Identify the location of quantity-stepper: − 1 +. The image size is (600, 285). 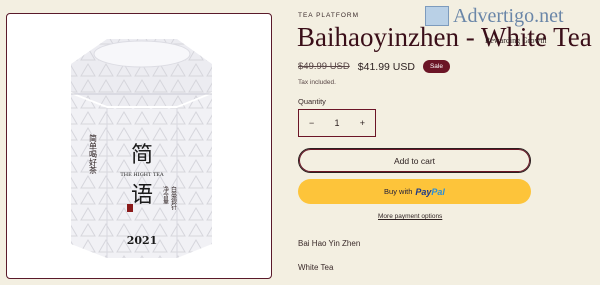
(337, 123).